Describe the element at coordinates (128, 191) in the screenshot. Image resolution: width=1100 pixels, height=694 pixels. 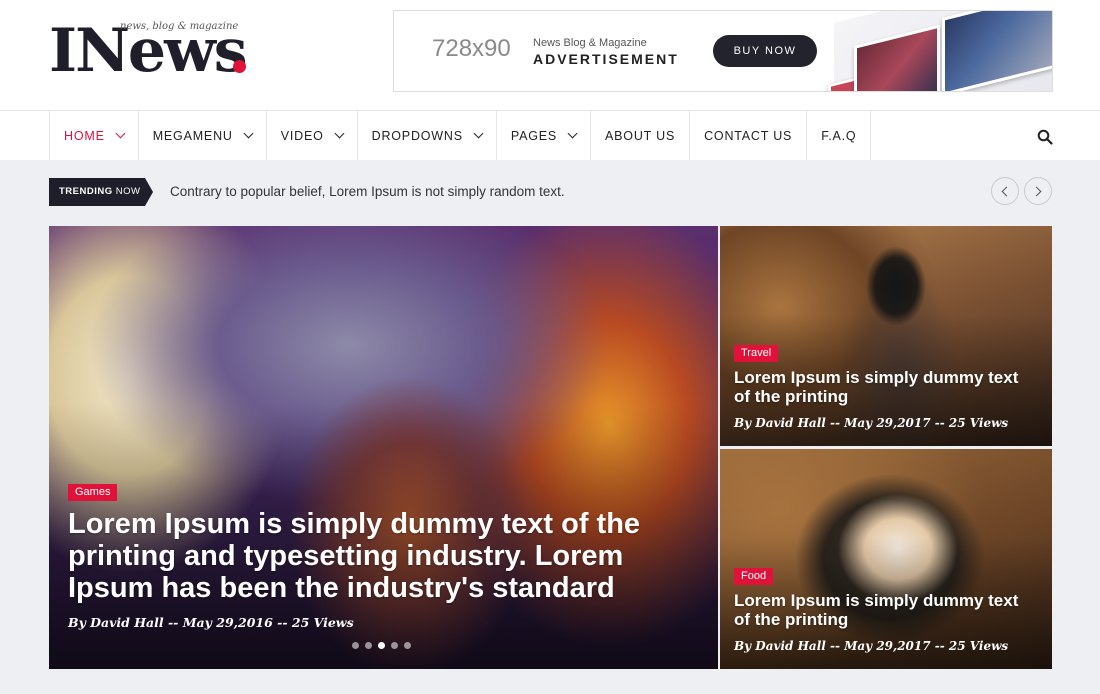
I see `trending-label-now: NOW` at that location.